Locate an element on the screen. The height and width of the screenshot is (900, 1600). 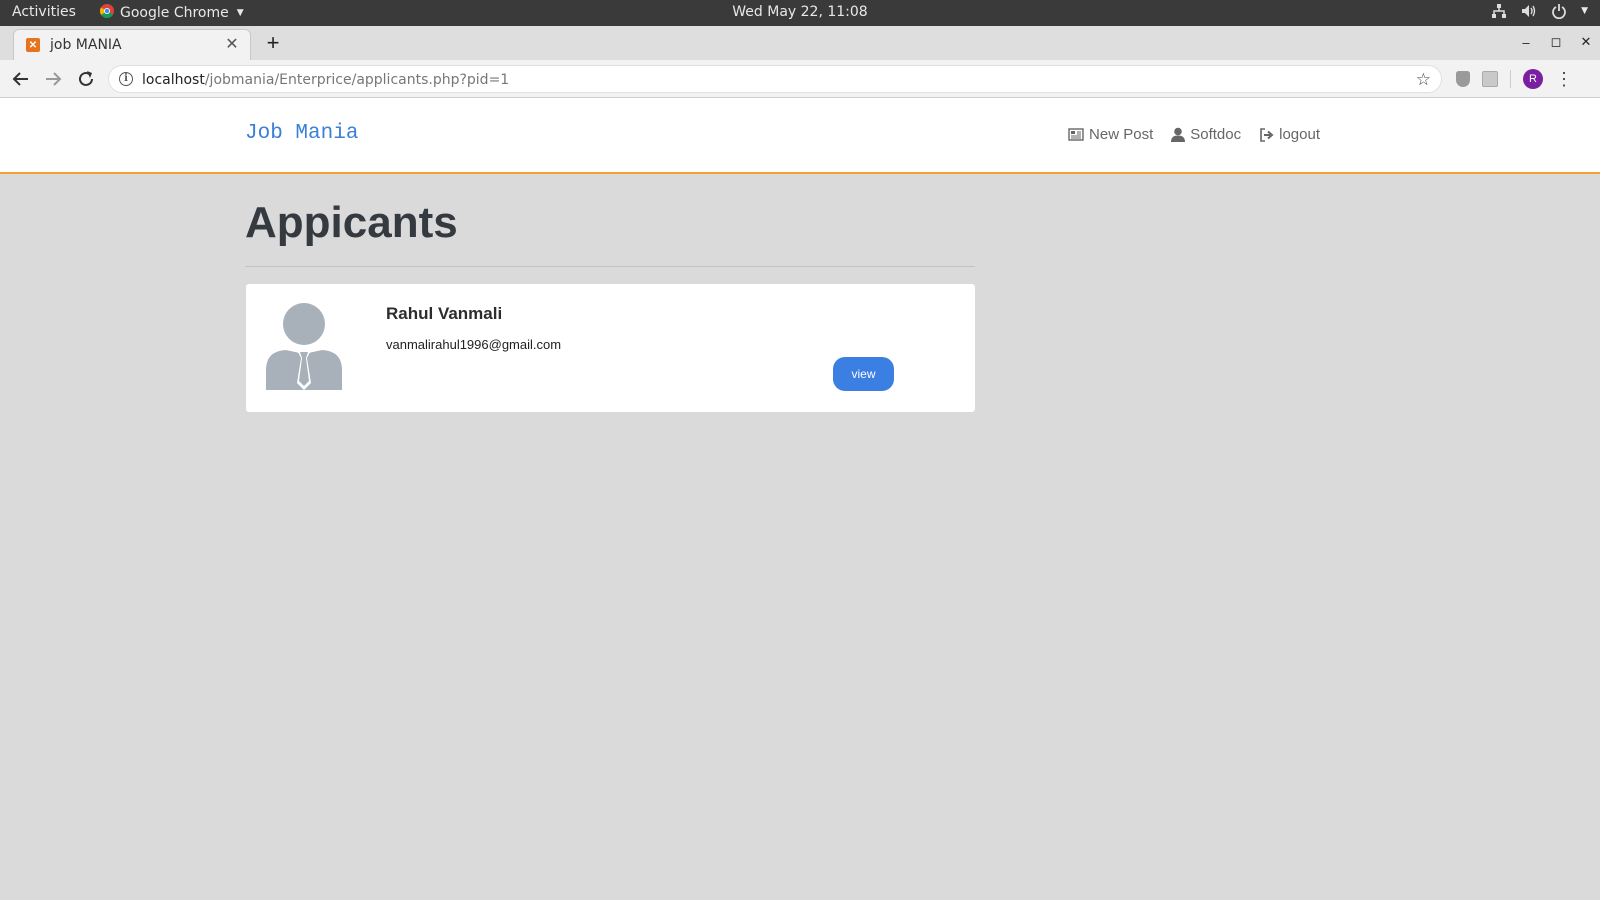
app-name: Google Chrome is located at coordinates (174, 13).